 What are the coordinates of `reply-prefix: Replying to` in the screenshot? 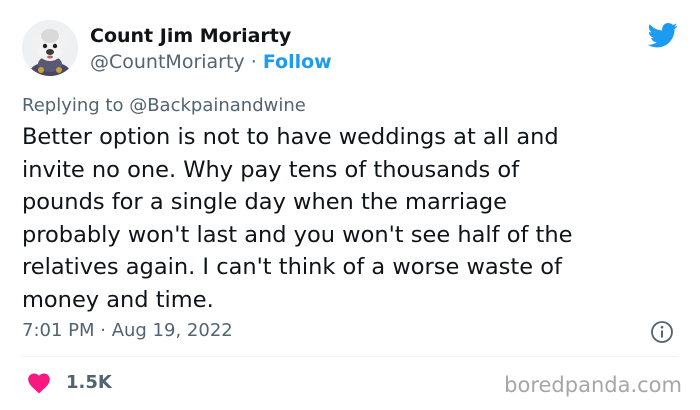 It's located at (76, 105).